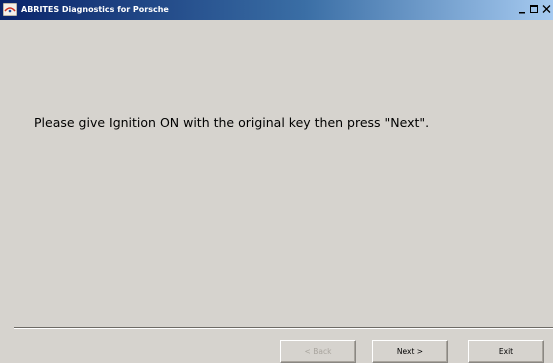 The width and height of the screenshot is (553, 363). Describe the element at coordinates (95, 9) in the screenshot. I see `window-title: ABRITES Diagnostics for Porsche` at that location.